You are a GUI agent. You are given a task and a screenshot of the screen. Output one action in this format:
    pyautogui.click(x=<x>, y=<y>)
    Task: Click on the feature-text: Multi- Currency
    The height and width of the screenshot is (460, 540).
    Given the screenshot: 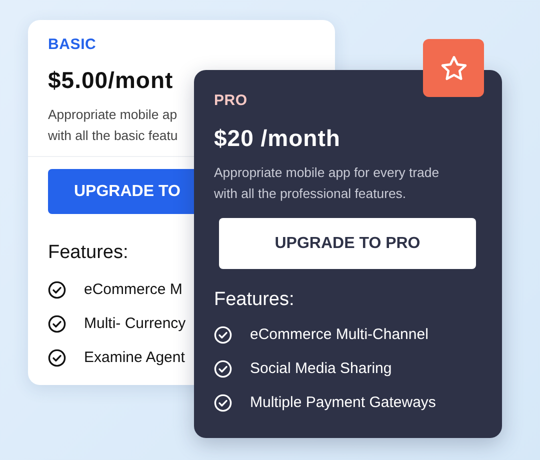 What is the action you would take?
    pyautogui.click(x=135, y=324)
    